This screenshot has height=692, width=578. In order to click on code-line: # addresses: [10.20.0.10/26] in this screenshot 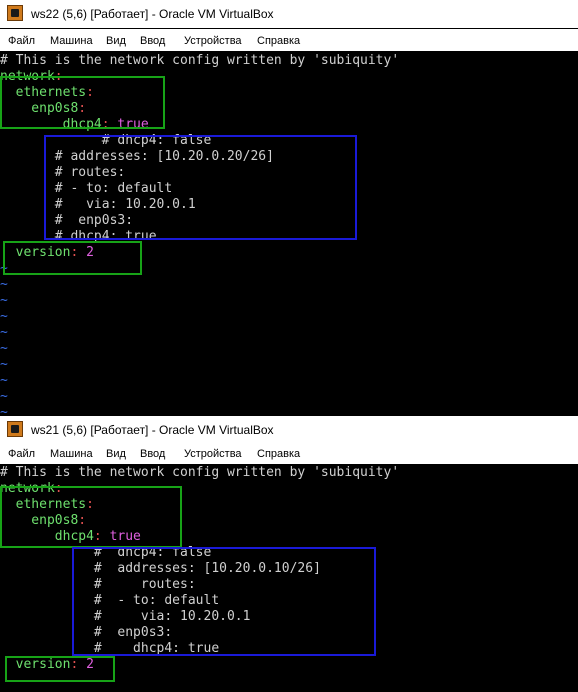, I will do `click(160, 569)`.